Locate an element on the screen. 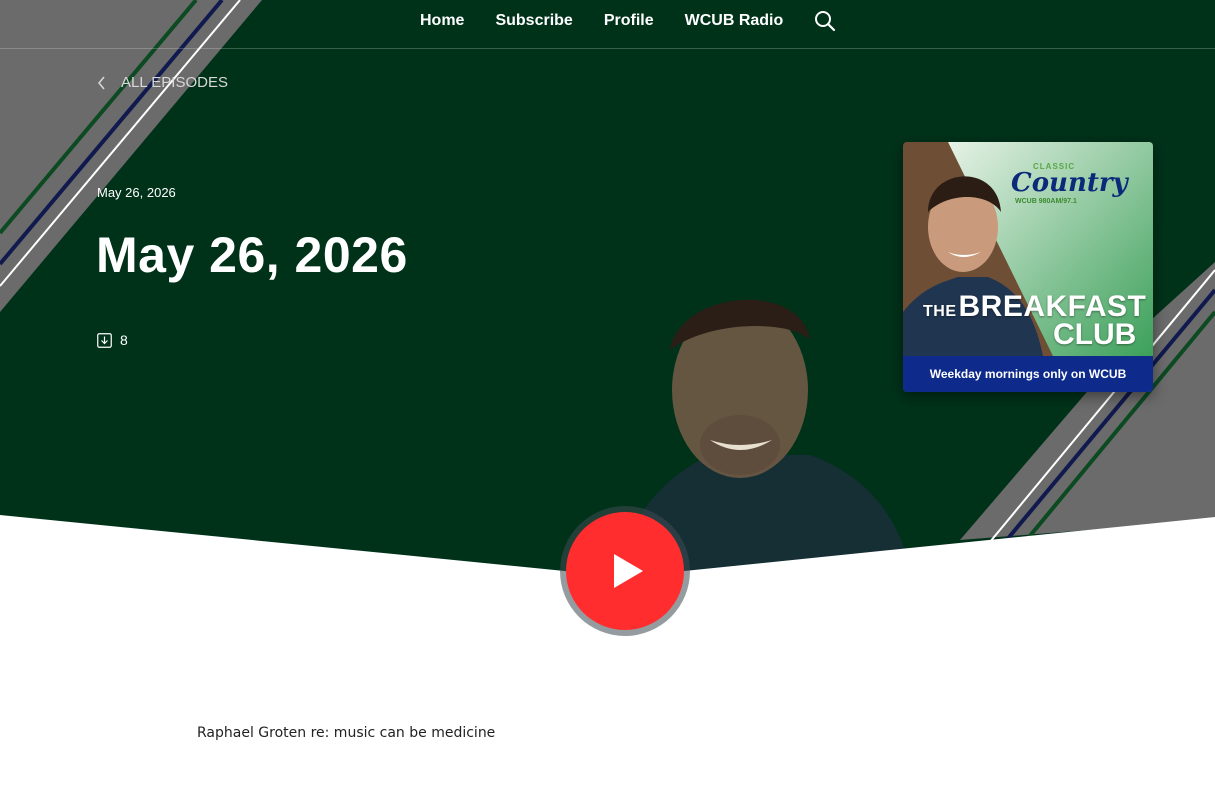 The height and width of the screenshot is (785, 1215). nav-wcub-radio: WCUB Radio is located at coordinates (734, 21).